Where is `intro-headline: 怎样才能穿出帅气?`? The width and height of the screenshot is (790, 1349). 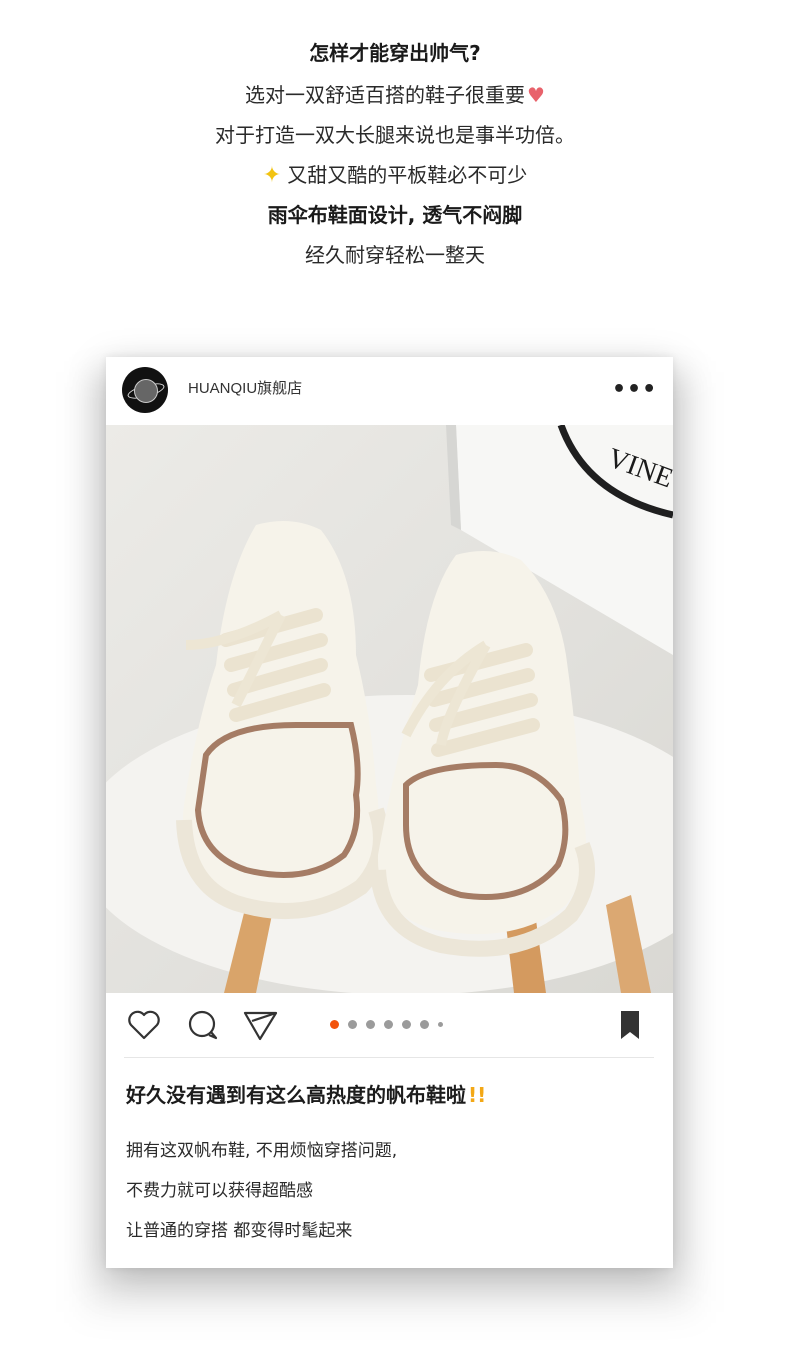 intro-headline: 怎样才能穿出帅气? is located at coordinates (395, 53).